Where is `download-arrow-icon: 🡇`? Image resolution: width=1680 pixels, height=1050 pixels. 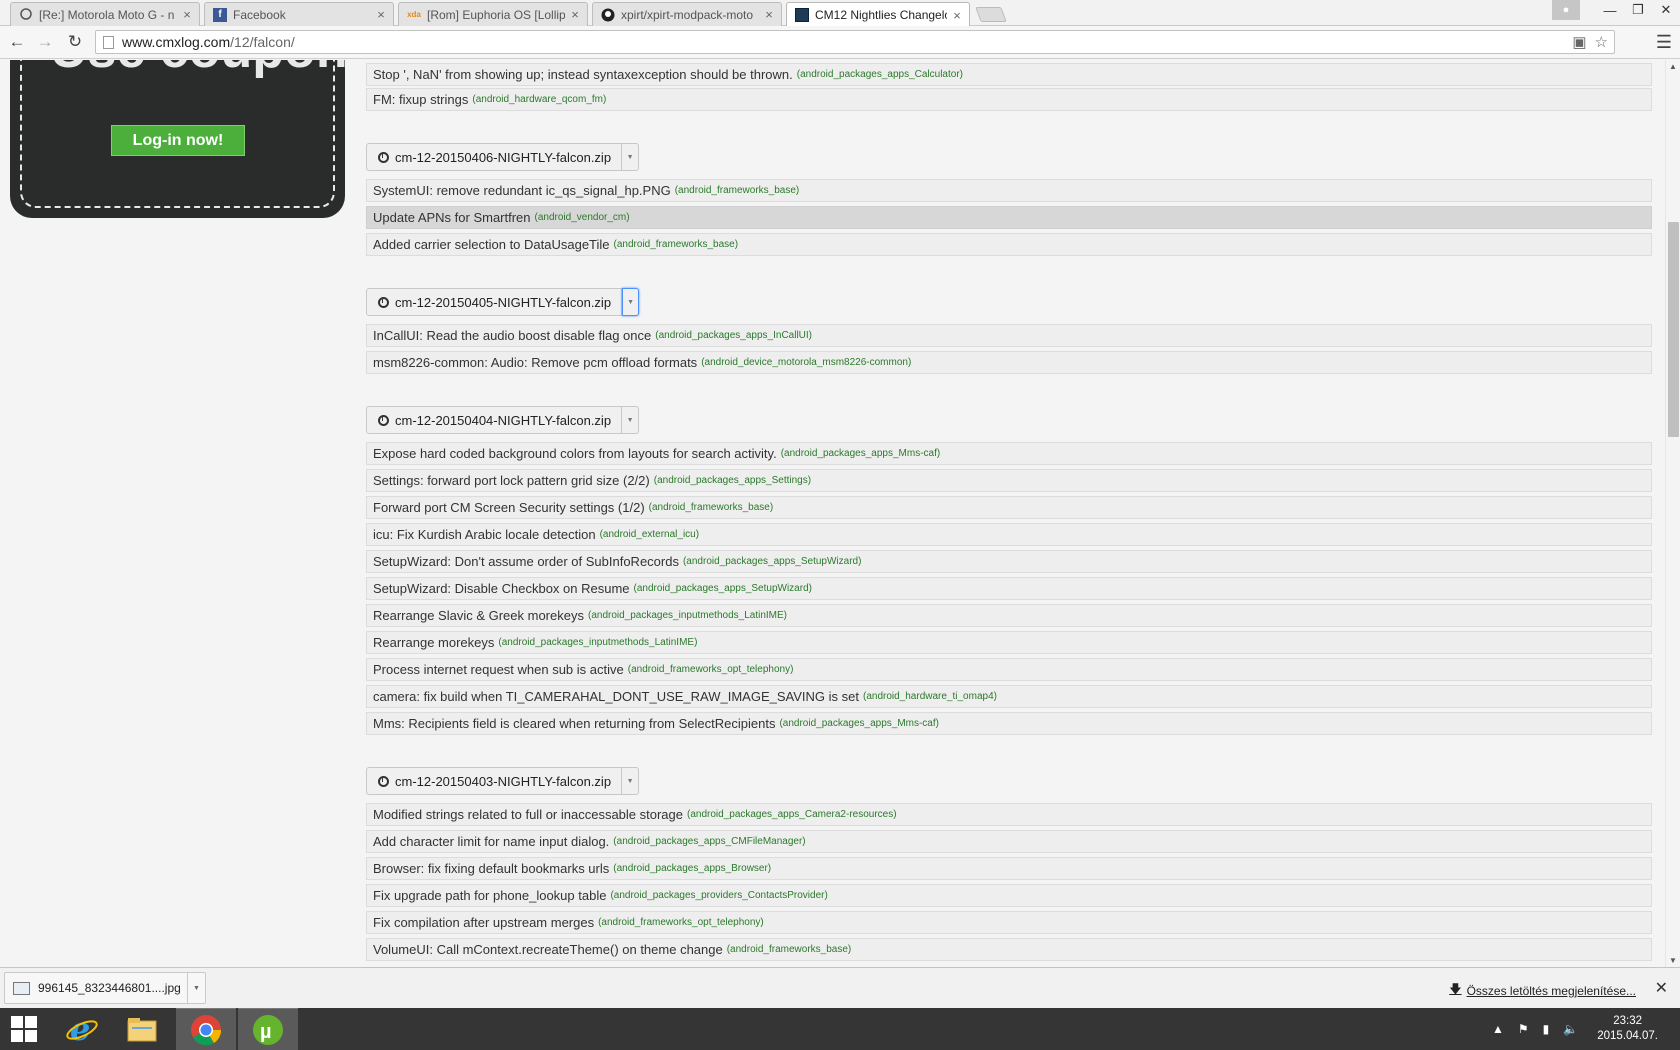 download-arrow-icon: 🡇 is located at coordinates (1455, 989).